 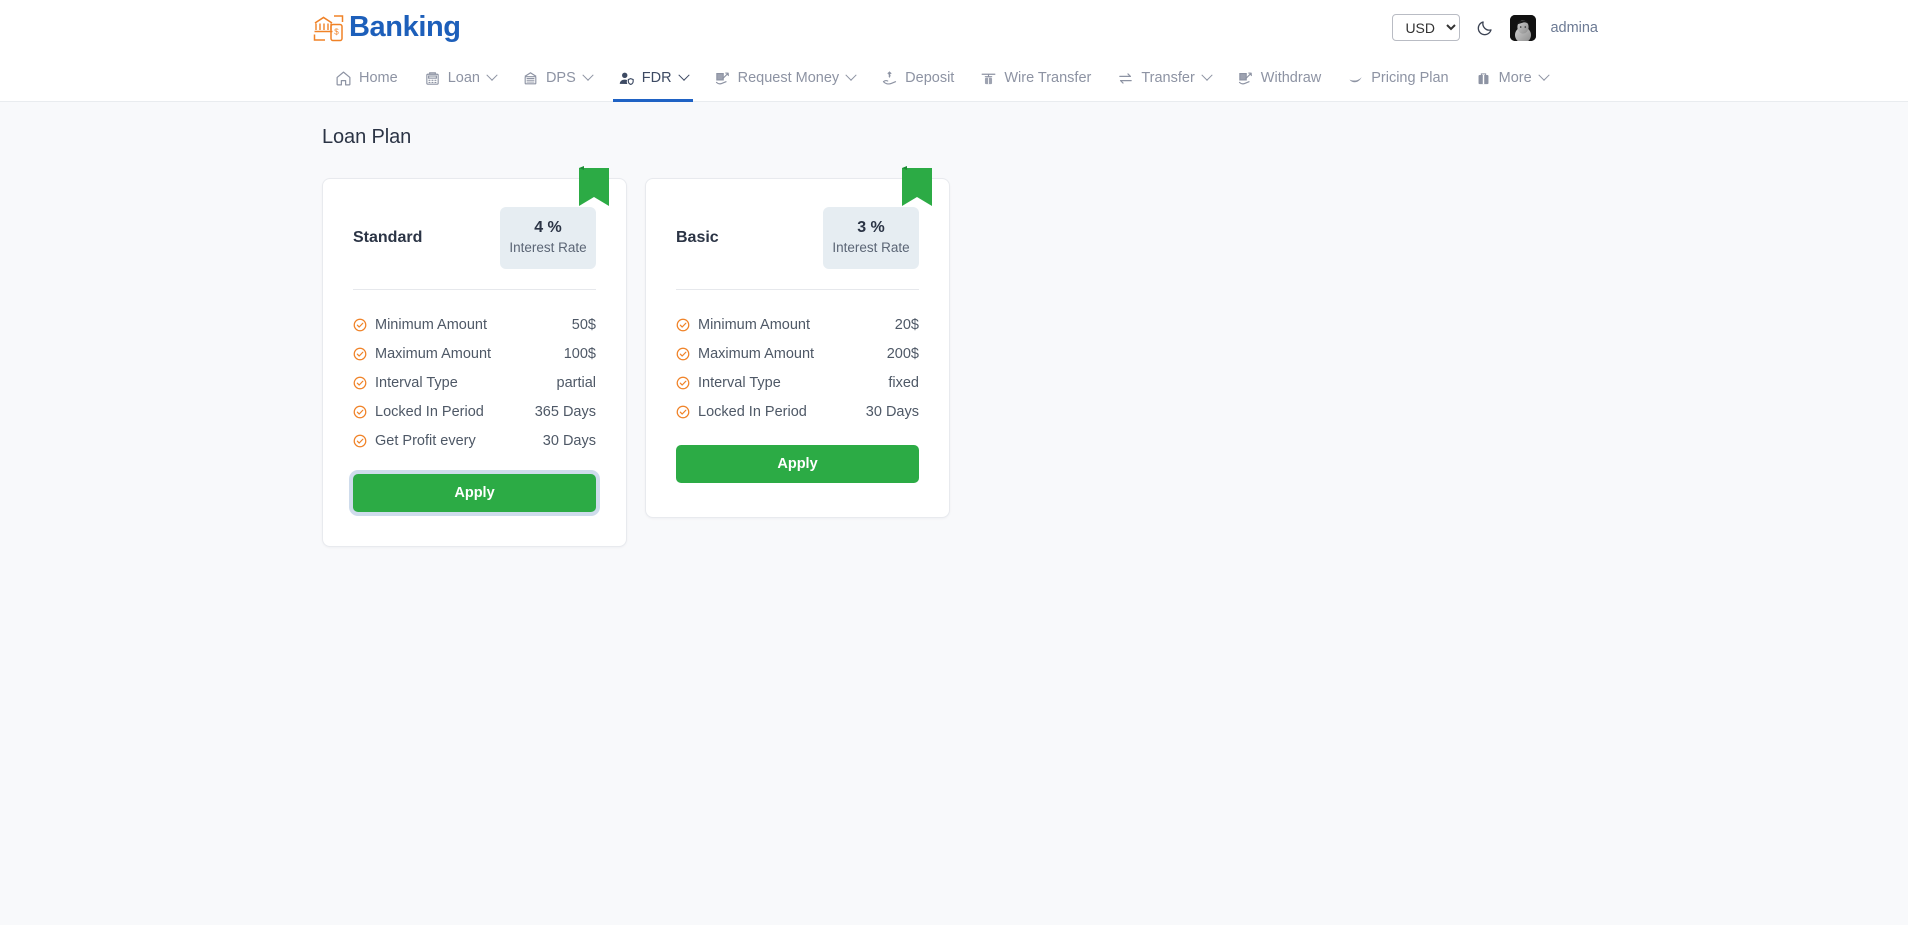 I want to click on user-shield-icon, so click(x=626, y=78).